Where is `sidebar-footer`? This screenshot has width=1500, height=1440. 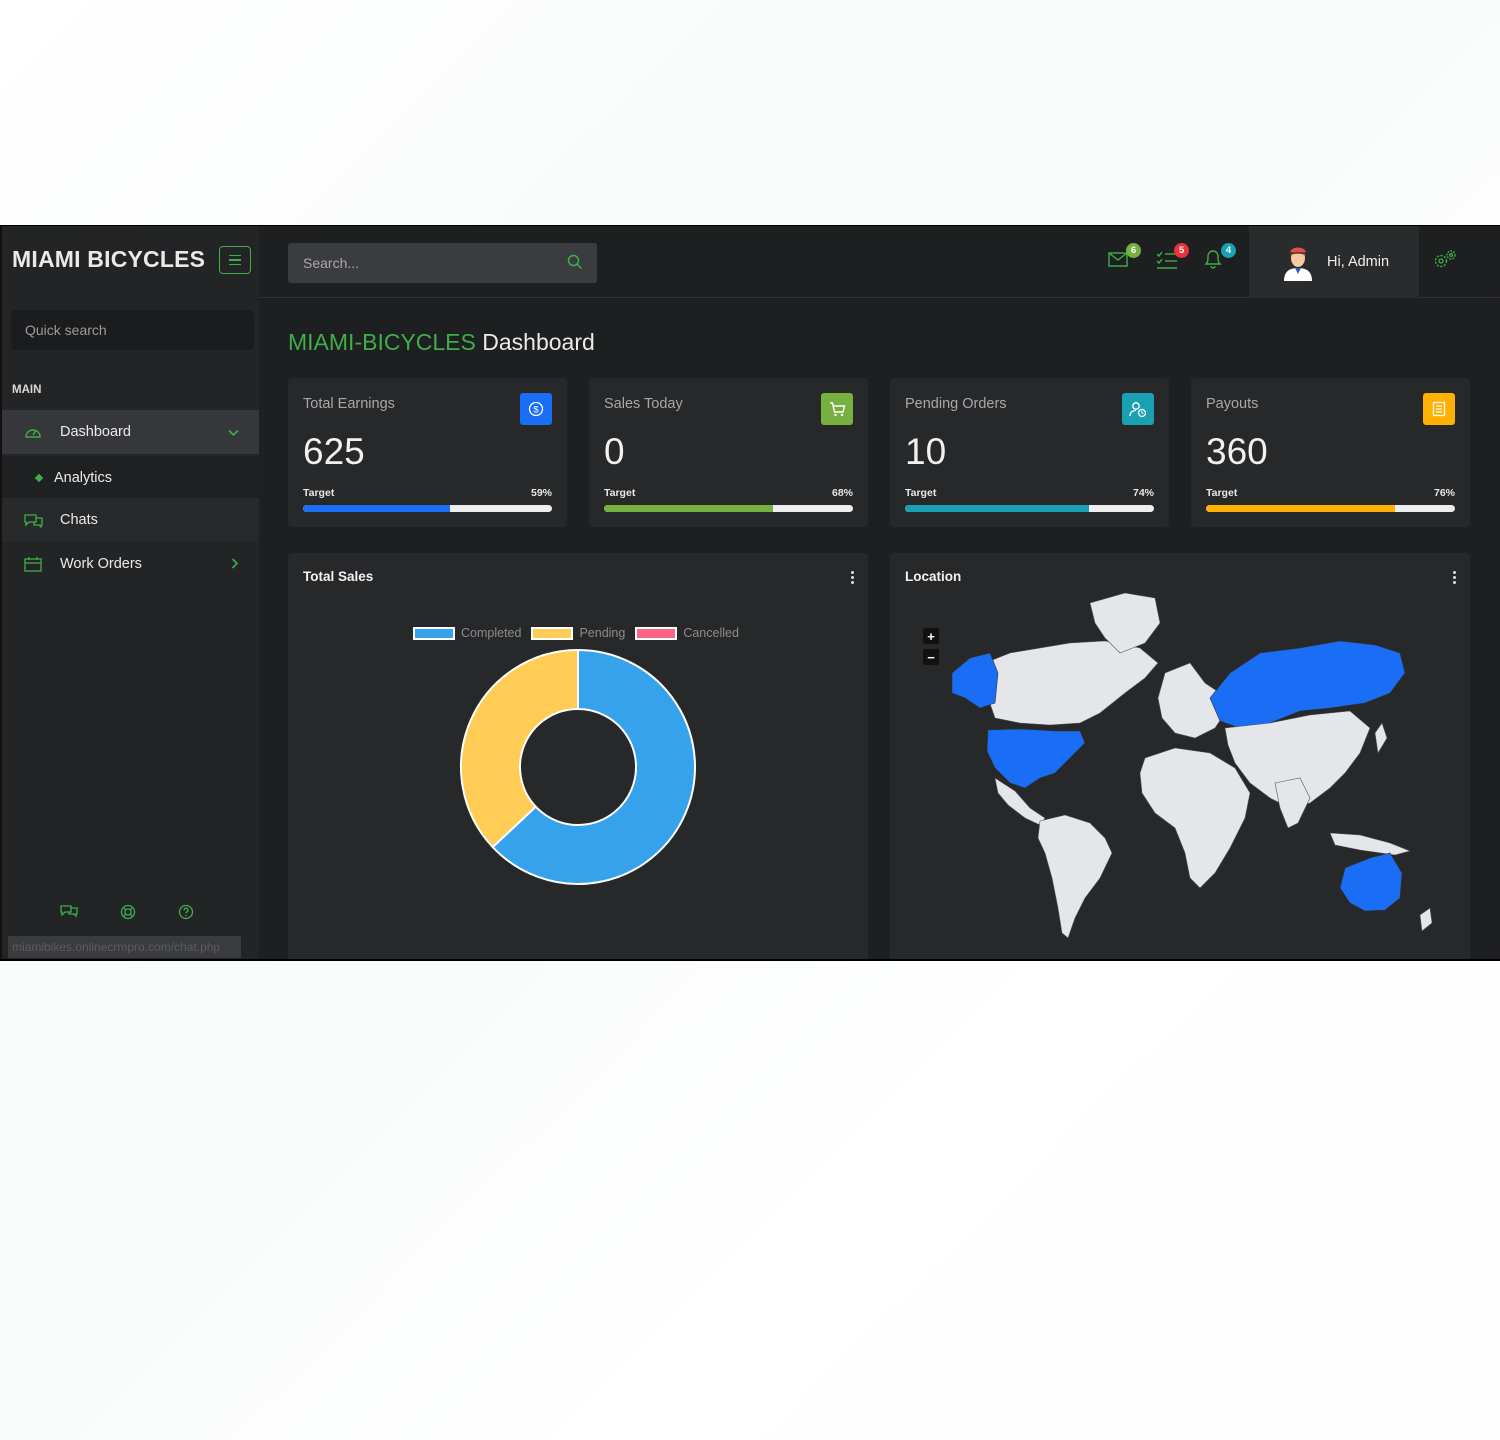 sidebar-footer is located at coordinates (127, 914).